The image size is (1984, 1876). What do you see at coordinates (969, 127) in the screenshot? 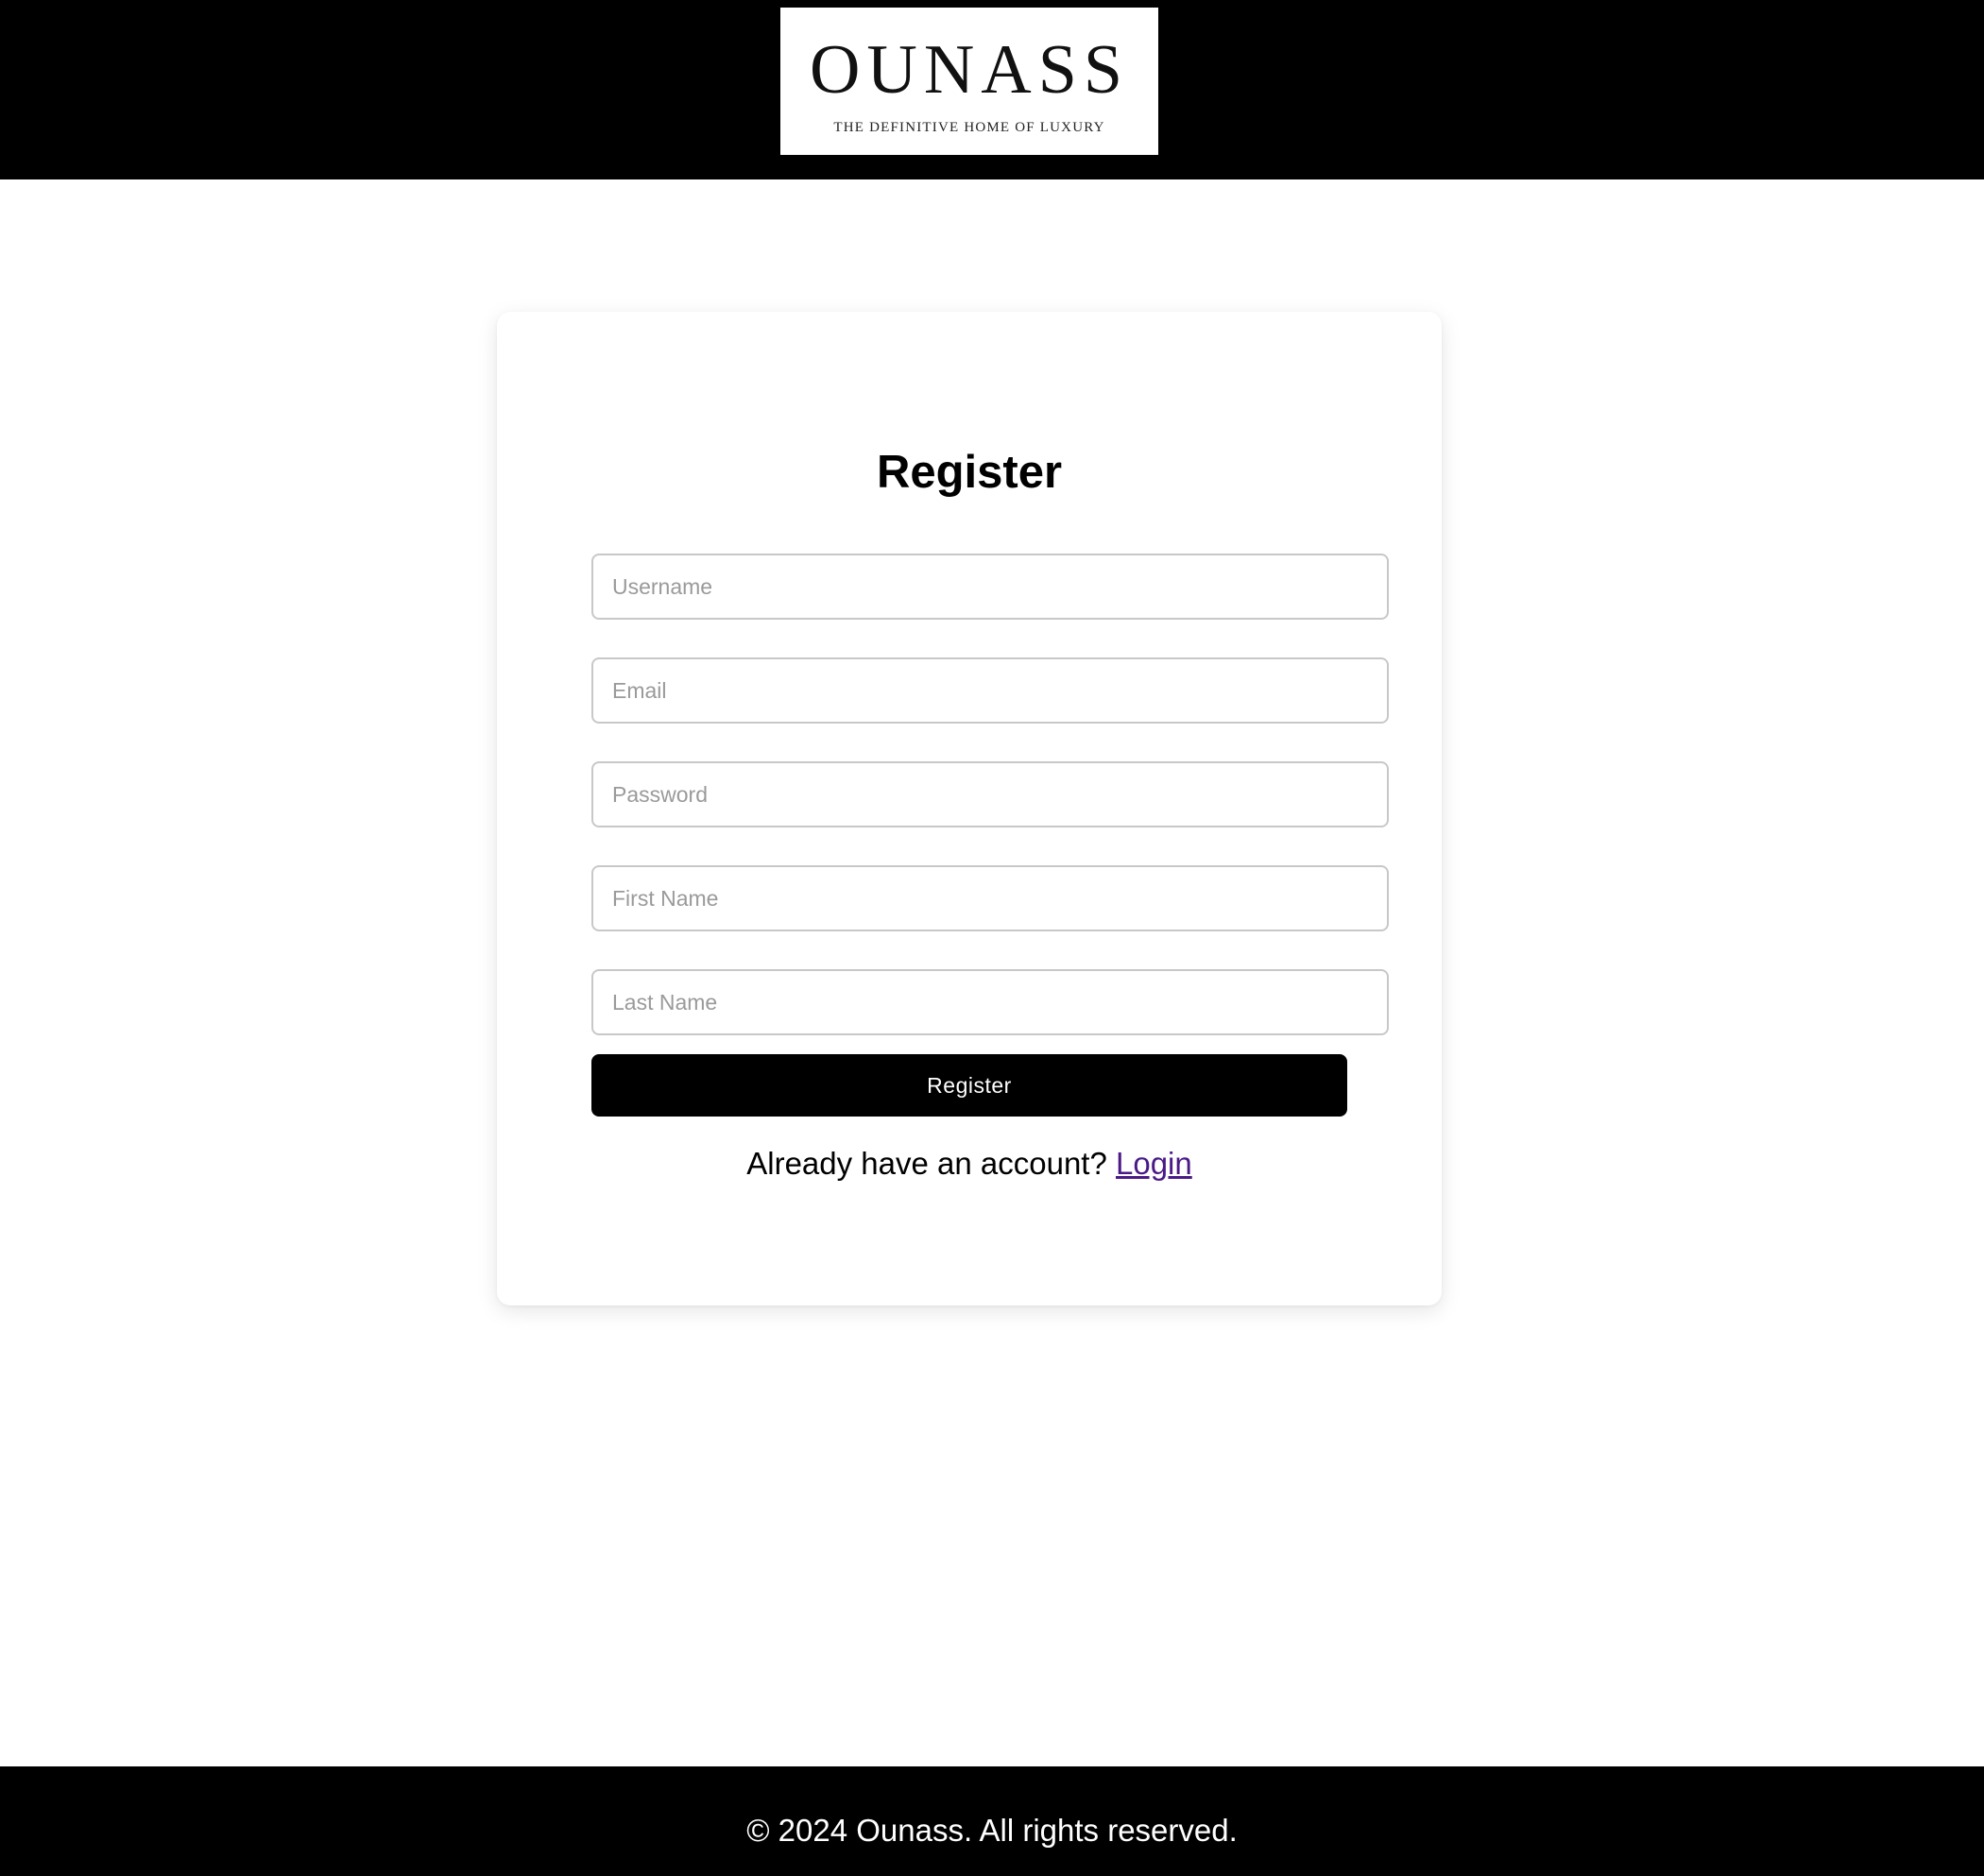
I see `logo-tagline: THE DEFINITIVE HOME OF LUXURY` at bounding box center [969, 127].